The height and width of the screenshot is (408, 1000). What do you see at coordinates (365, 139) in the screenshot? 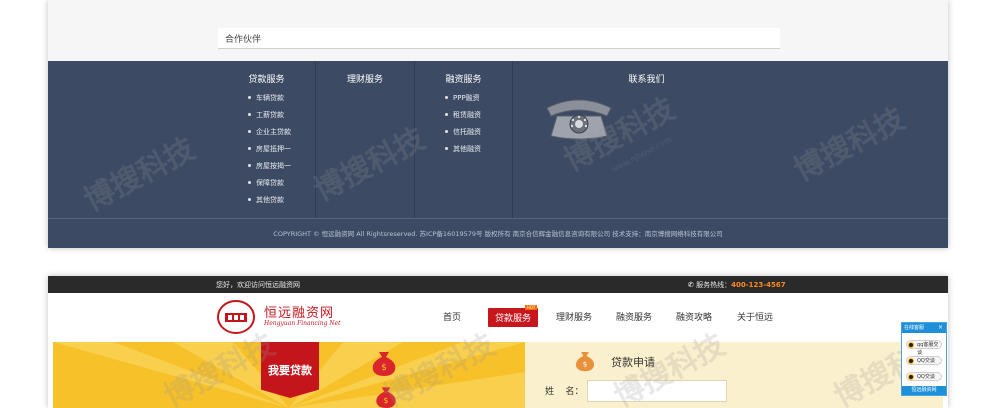
I see `footer-column-wealth: 理财服务` at bounding box center [365, 139].